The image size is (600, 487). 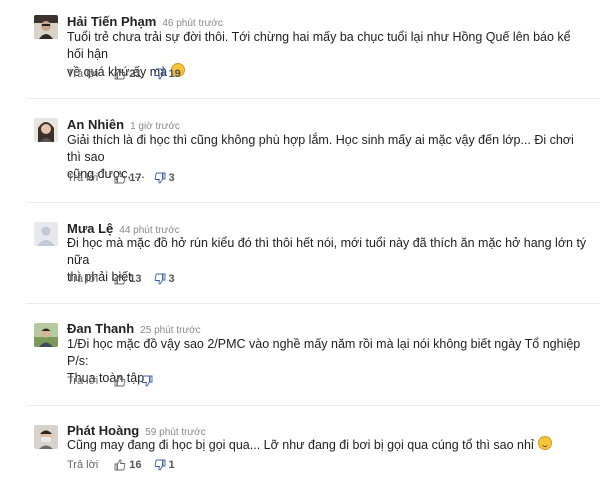 I want to click on like-button, so click(x=121, y=381).